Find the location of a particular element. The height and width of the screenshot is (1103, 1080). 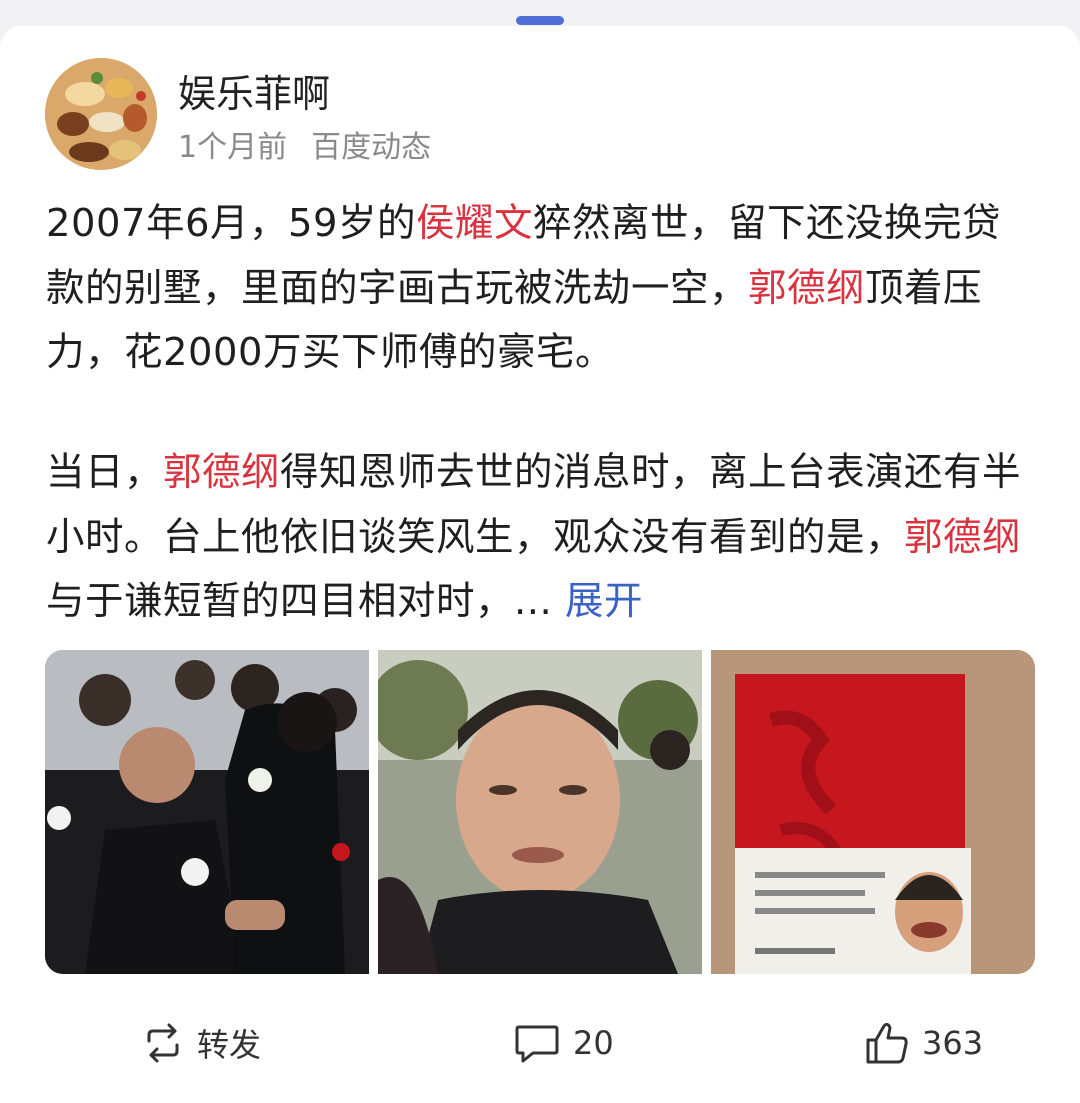

thumbs-up-icon is located at coordinates (887, 1043).